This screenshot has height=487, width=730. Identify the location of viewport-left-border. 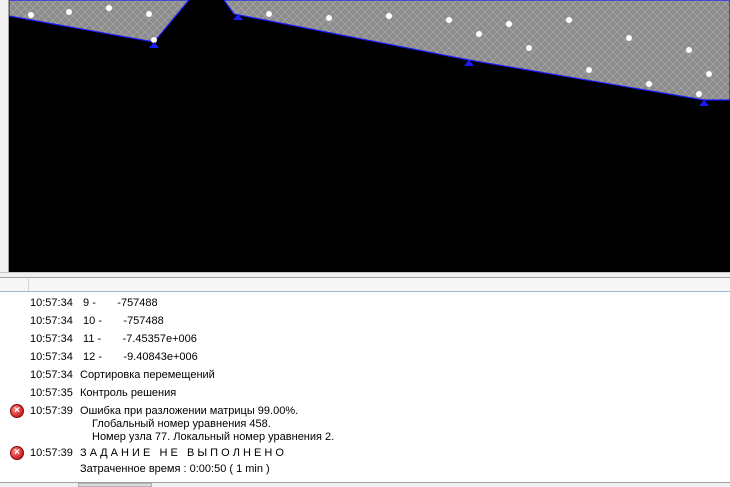
(4, 136).